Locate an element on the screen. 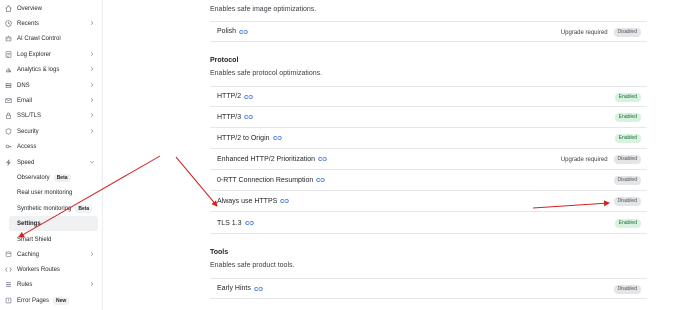  section-title-protocol: Protocol is located at coordinates (224, 60).